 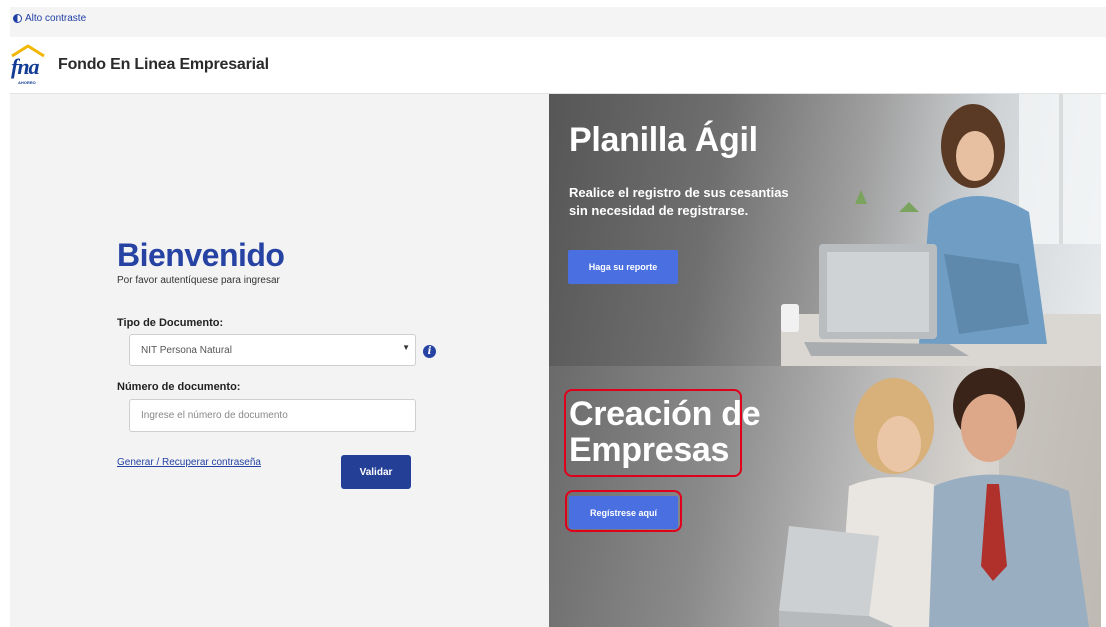 I want to click on logo-text: fna, so click(x=25, y=66).